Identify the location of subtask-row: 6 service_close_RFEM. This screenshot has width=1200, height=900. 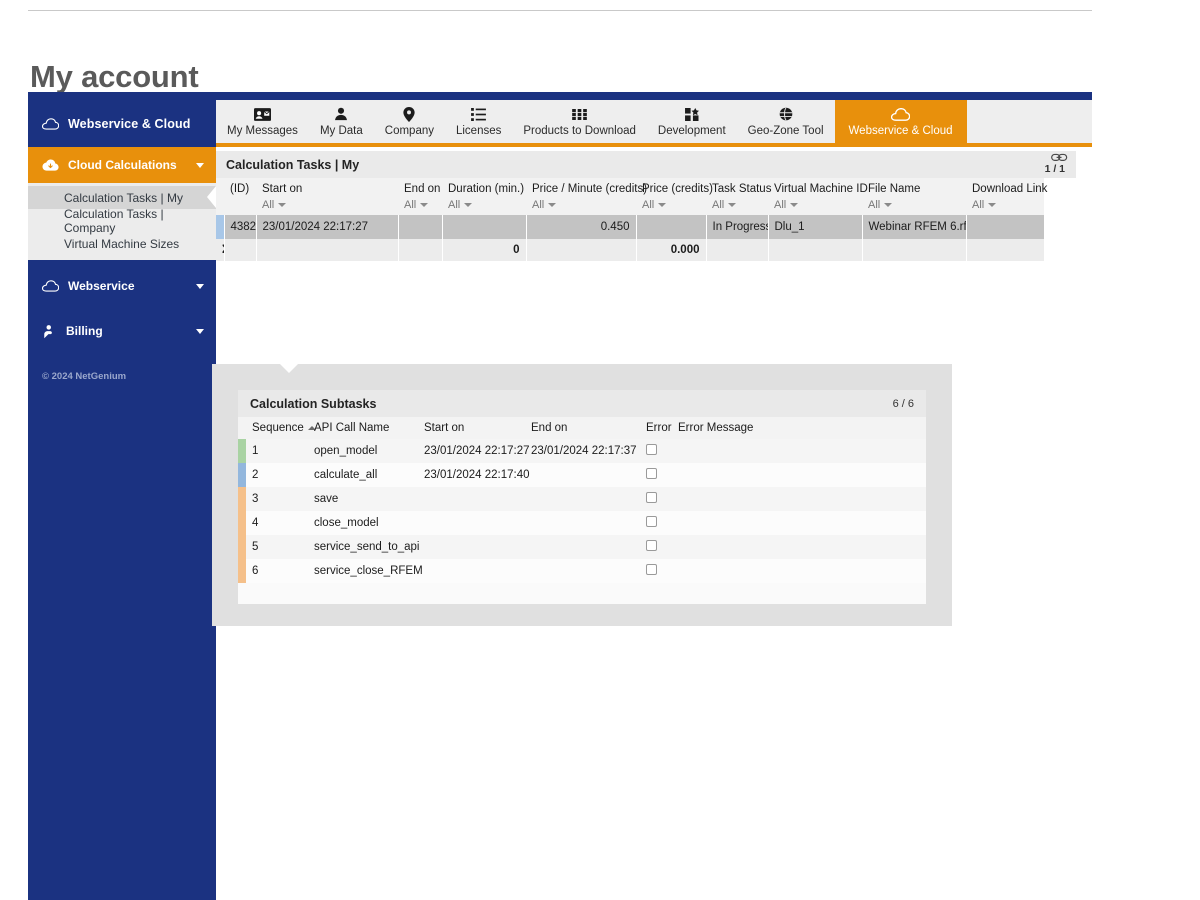
(582, 571).